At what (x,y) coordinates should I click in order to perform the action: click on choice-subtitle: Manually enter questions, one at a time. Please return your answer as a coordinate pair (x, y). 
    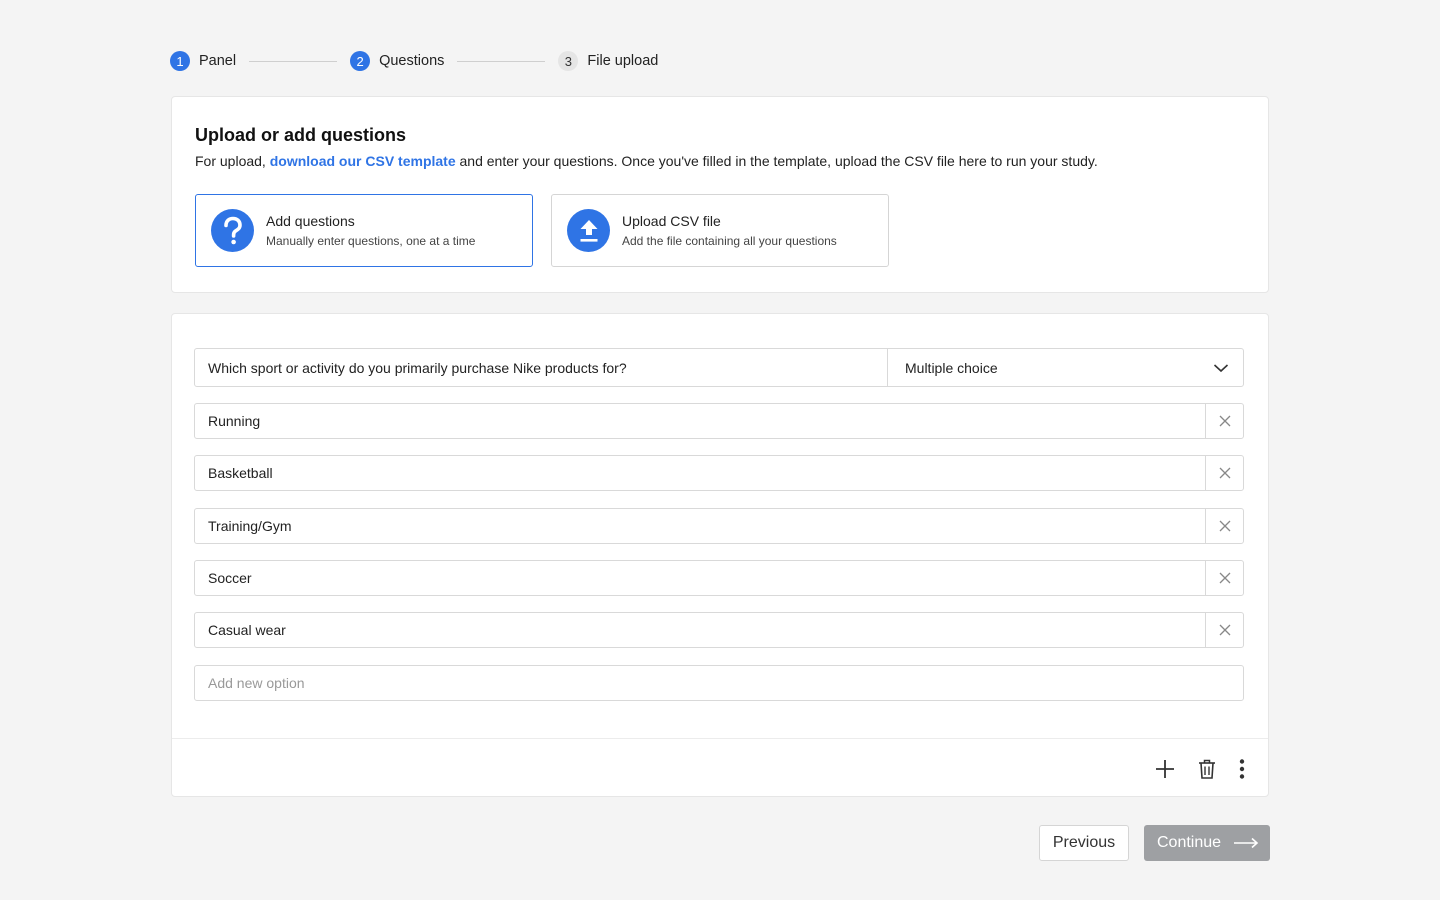
    Looking at the image, I should click on (371, 241).